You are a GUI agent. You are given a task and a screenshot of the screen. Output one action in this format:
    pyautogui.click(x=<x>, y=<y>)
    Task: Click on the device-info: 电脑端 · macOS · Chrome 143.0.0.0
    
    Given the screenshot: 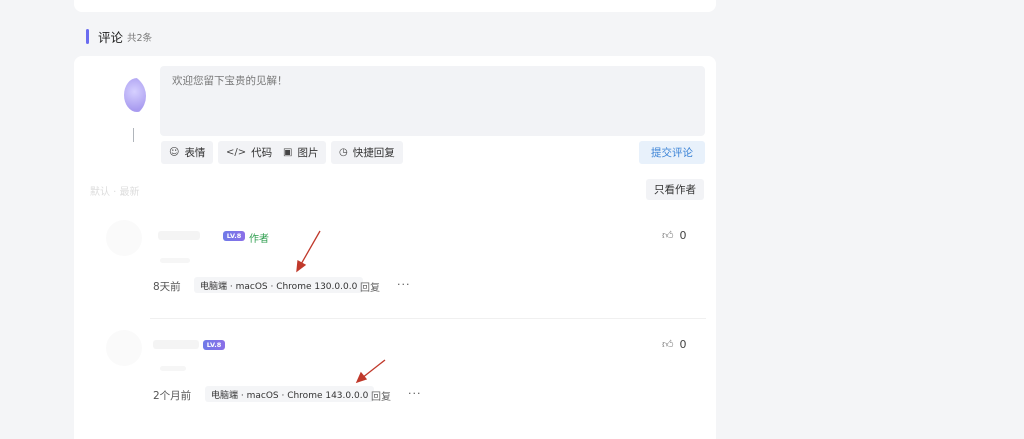 What is the action you would take?
    pyautogui.click(x=290, y=394)
    